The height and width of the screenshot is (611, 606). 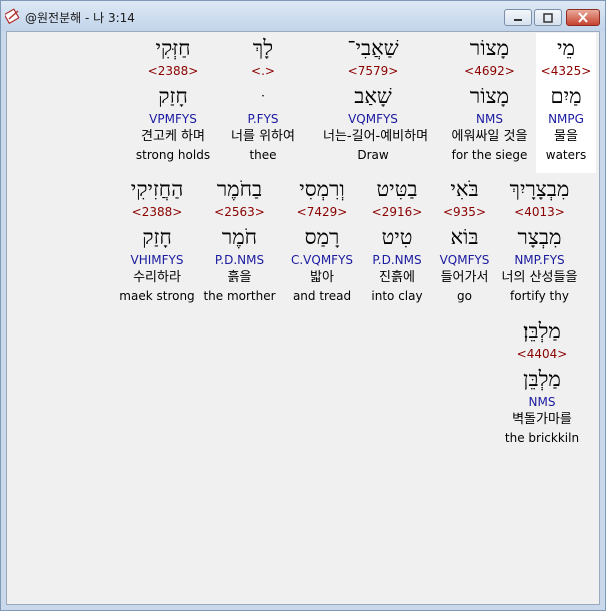 What do you see at coordinates (489, 136) in the screenshot?
I see `korean-gloss: 에워싸일 것을` at bounding box center [489, 136].